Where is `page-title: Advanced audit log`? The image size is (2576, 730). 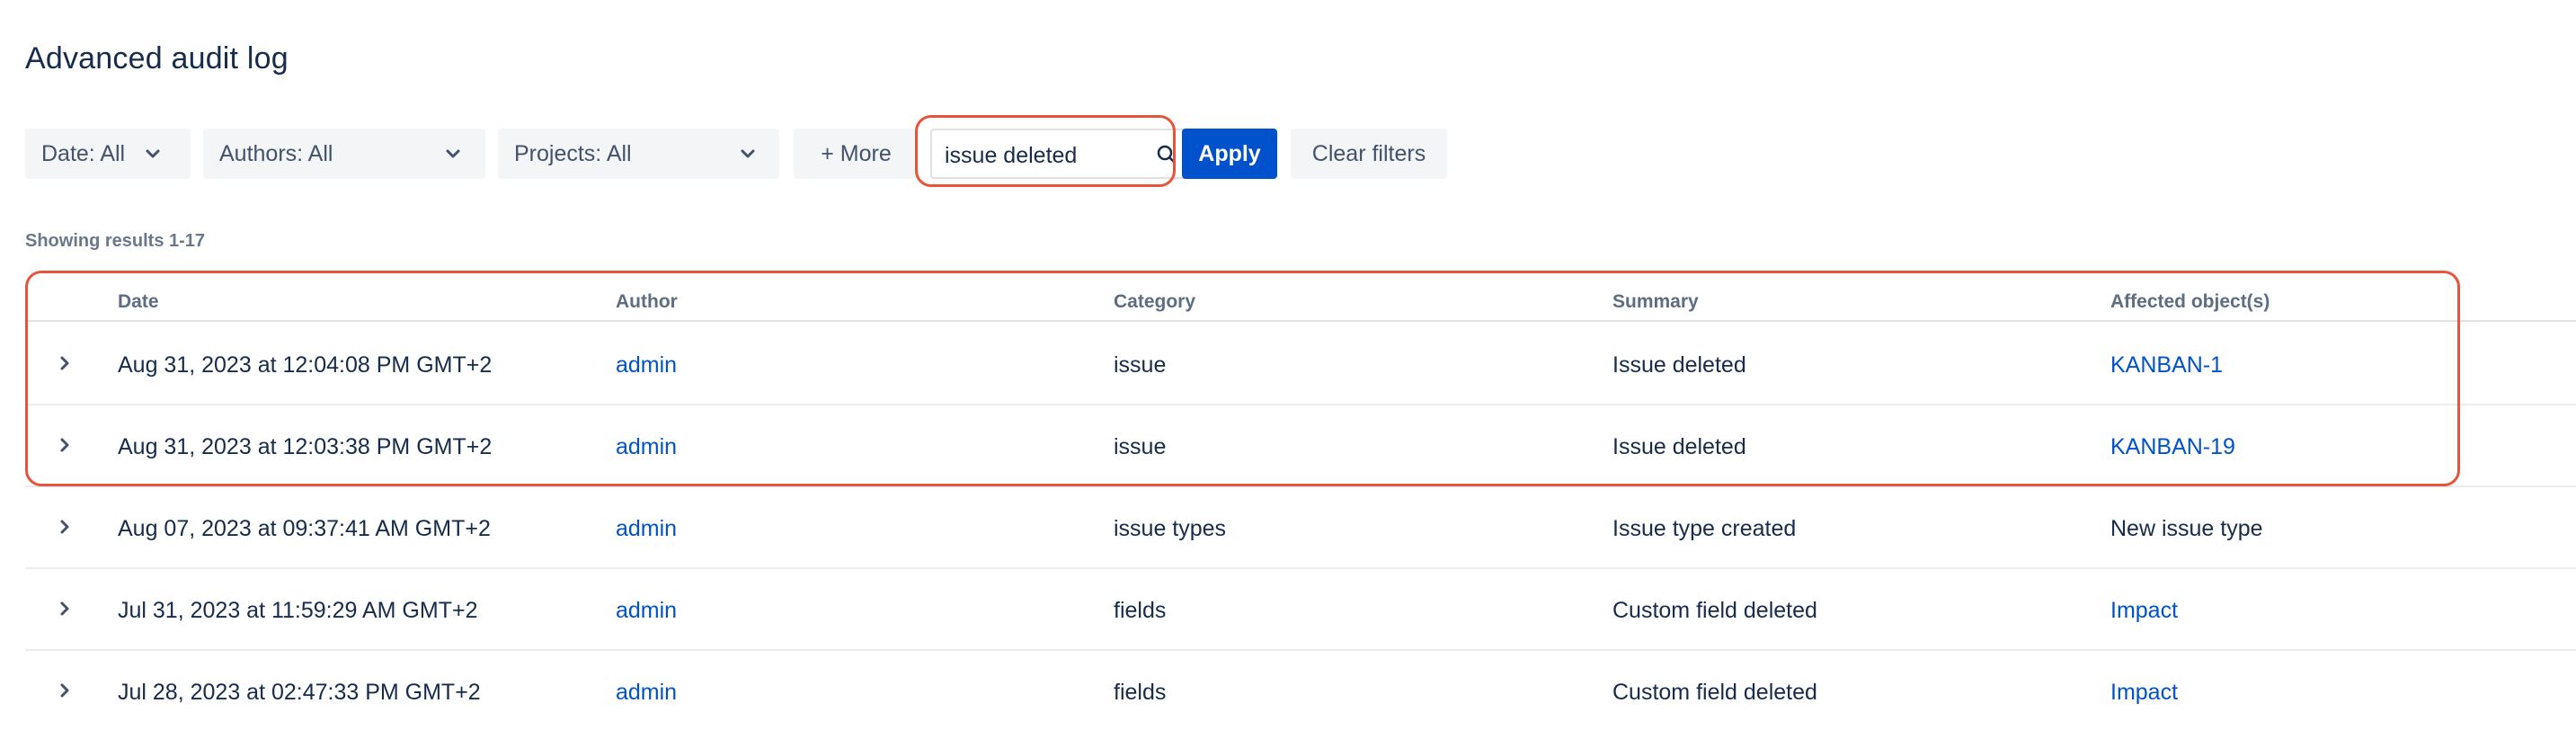 page-title: Advanced audit log is located at coordinates (157, 58).